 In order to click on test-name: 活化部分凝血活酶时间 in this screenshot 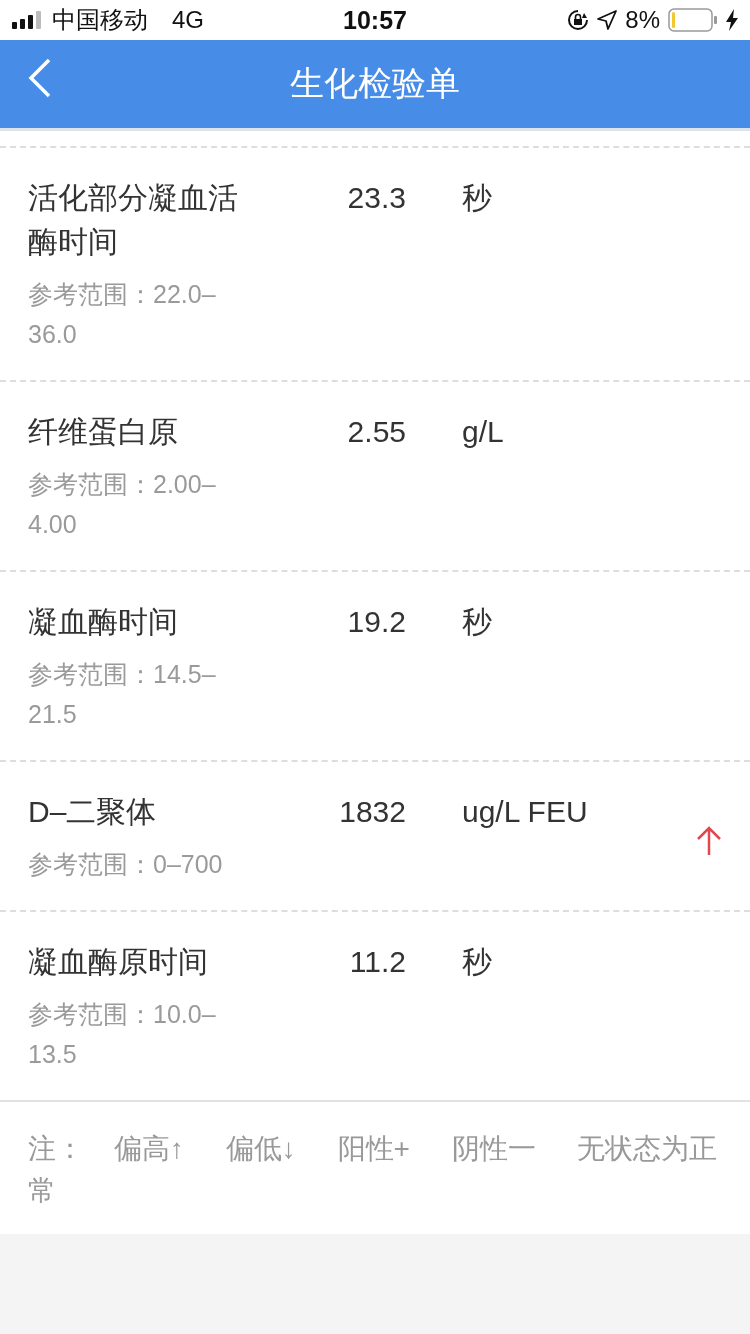, I will do `click(133, 220)`.